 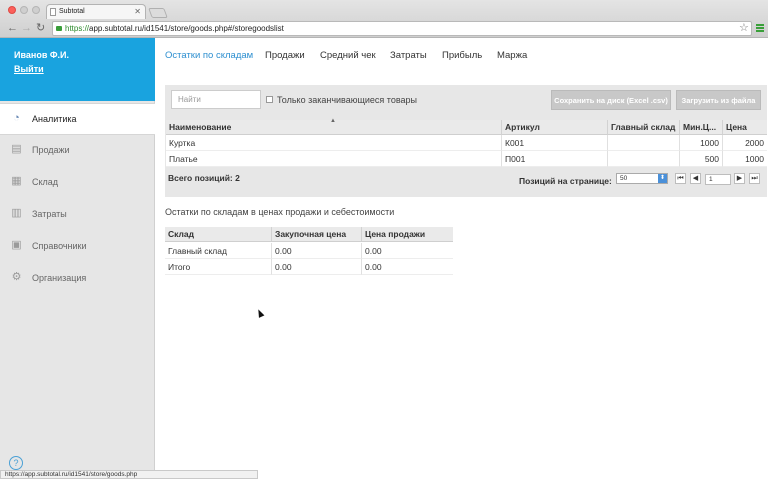 What do you see at coordinates (407, 234) in the screenshot?
I see `column-header-sale-price: Цена продажи` at bounding box center [407, 234].